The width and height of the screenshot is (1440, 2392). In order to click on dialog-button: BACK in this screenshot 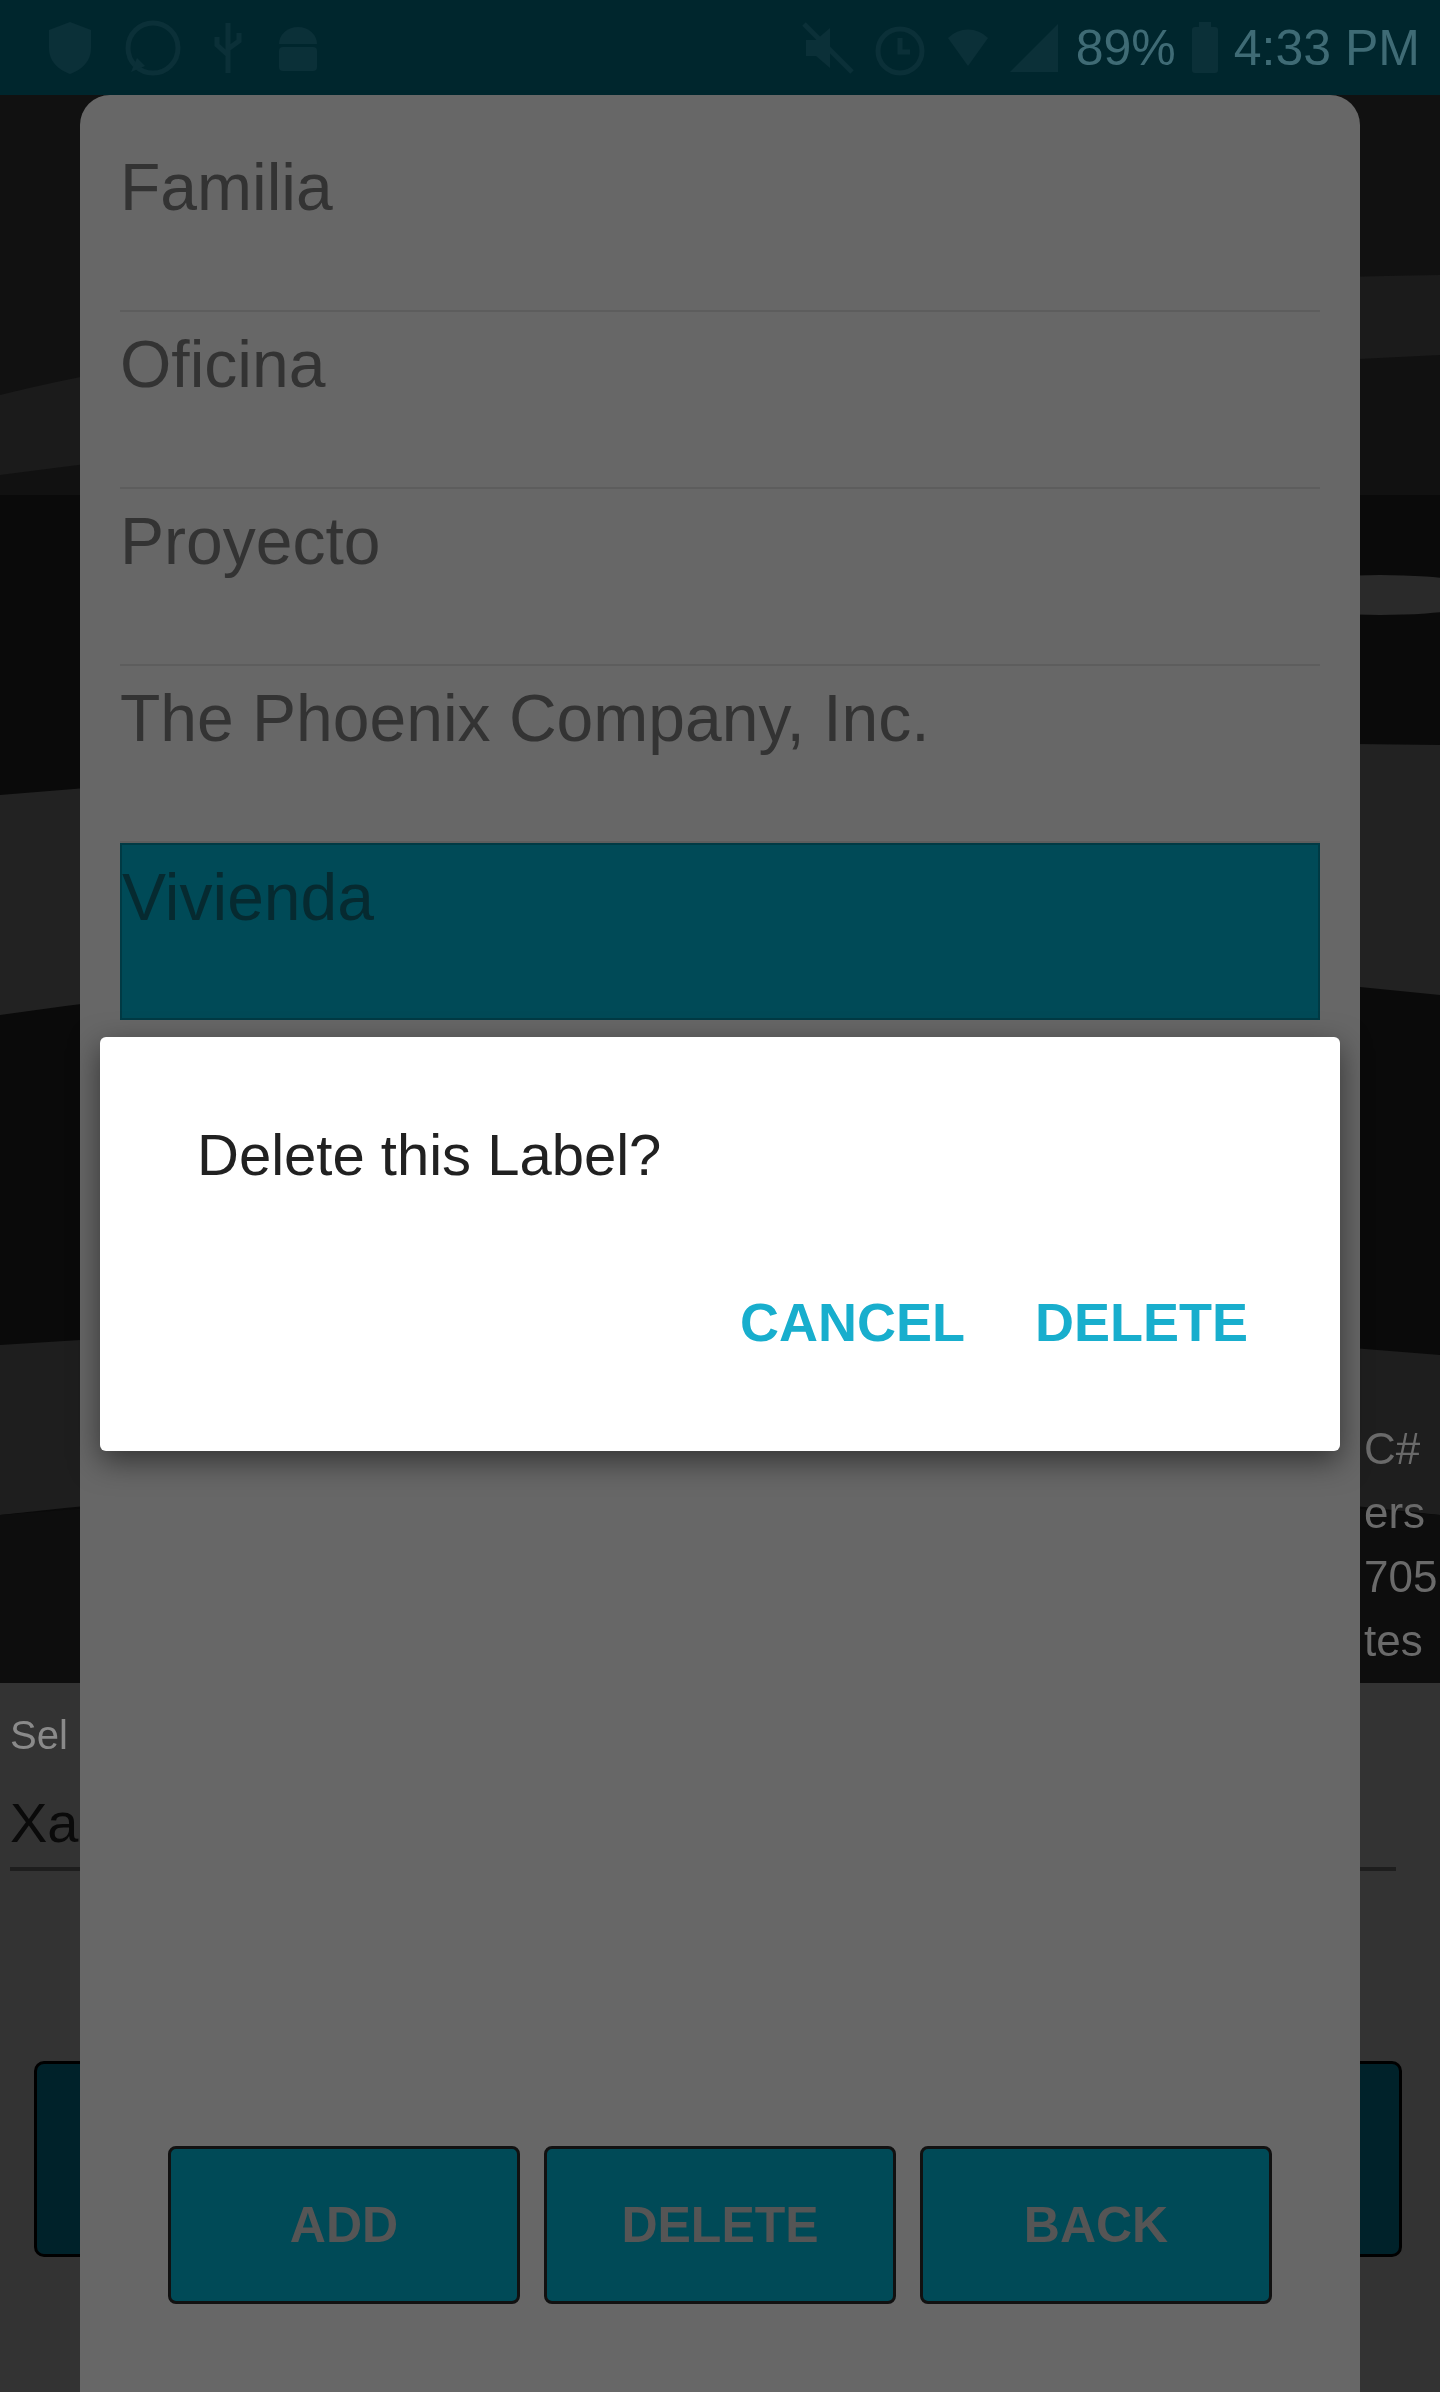, I will do `click(1096, 2225)`.